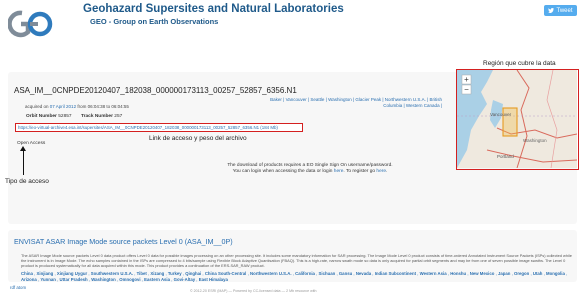  Describe the element at coordinates (538, 273) in the screenshot. I see `region-tag-link: Utah` at that location.